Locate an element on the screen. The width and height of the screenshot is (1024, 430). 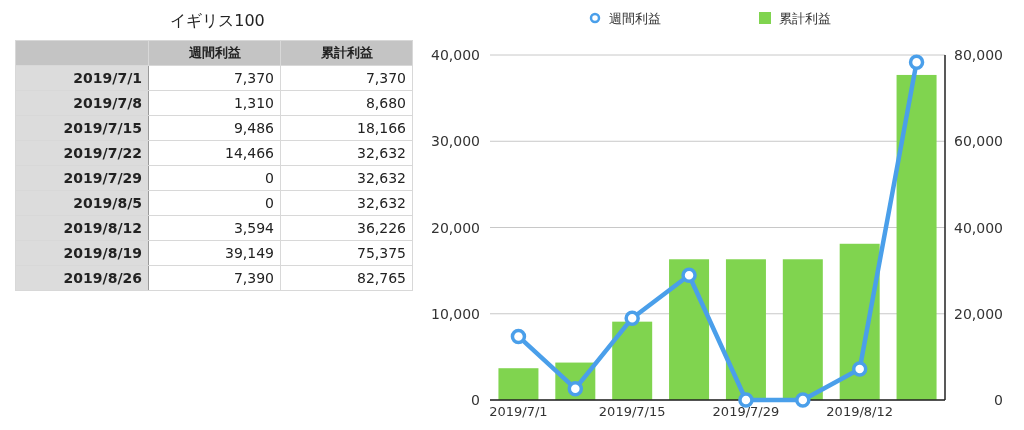
column-header: 累計利益 is located at coordinates (346, 53).